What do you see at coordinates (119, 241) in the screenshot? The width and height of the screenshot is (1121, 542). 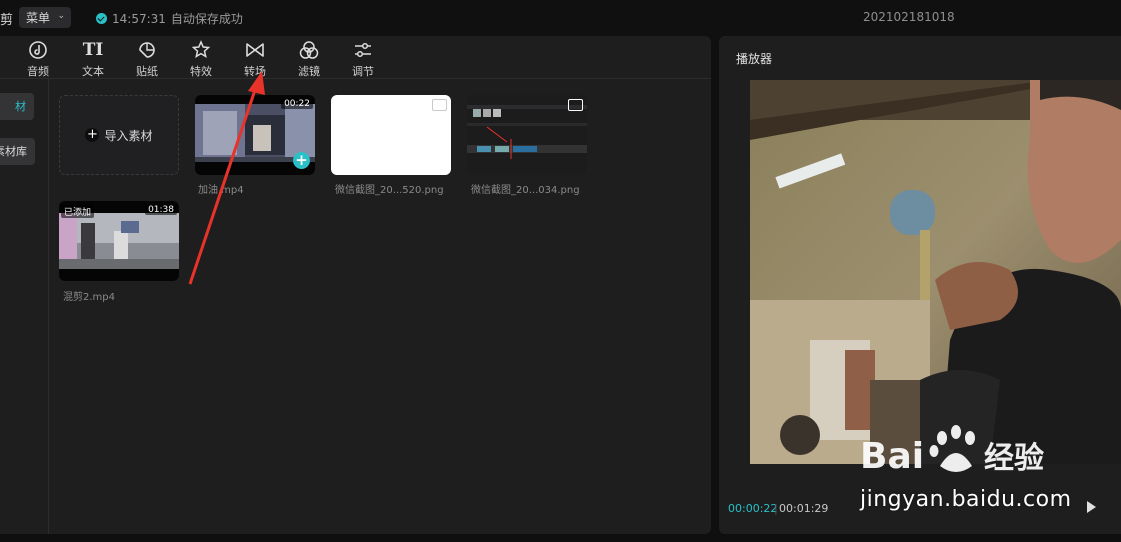 I see `media-thumbnail-video: 已添加 01:38` at bounding box center [119, 241].